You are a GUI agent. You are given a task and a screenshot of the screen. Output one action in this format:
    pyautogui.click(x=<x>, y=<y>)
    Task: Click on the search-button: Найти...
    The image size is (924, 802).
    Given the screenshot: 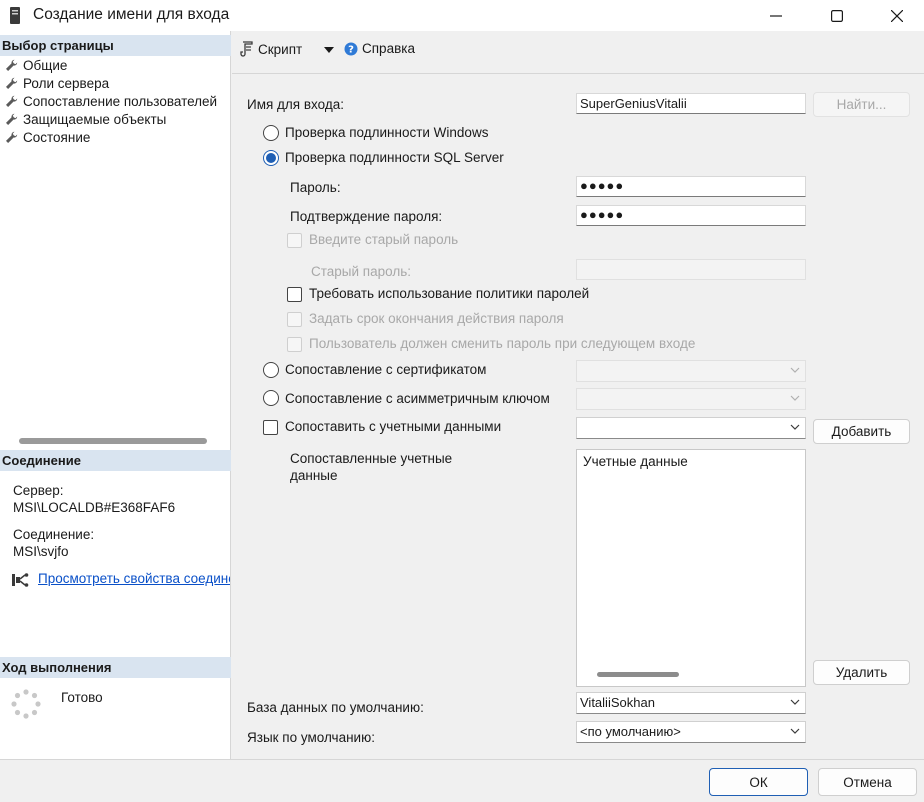 What is the action you would take?
    pyautogui.click(x=861, y=104)
    